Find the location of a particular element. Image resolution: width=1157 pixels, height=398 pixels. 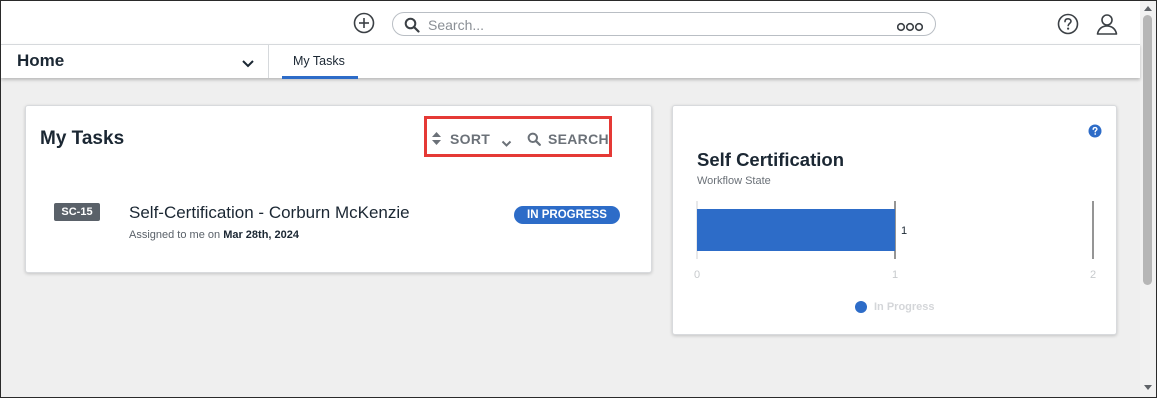

sort-button: SORT is located at coordinates (470, 139).